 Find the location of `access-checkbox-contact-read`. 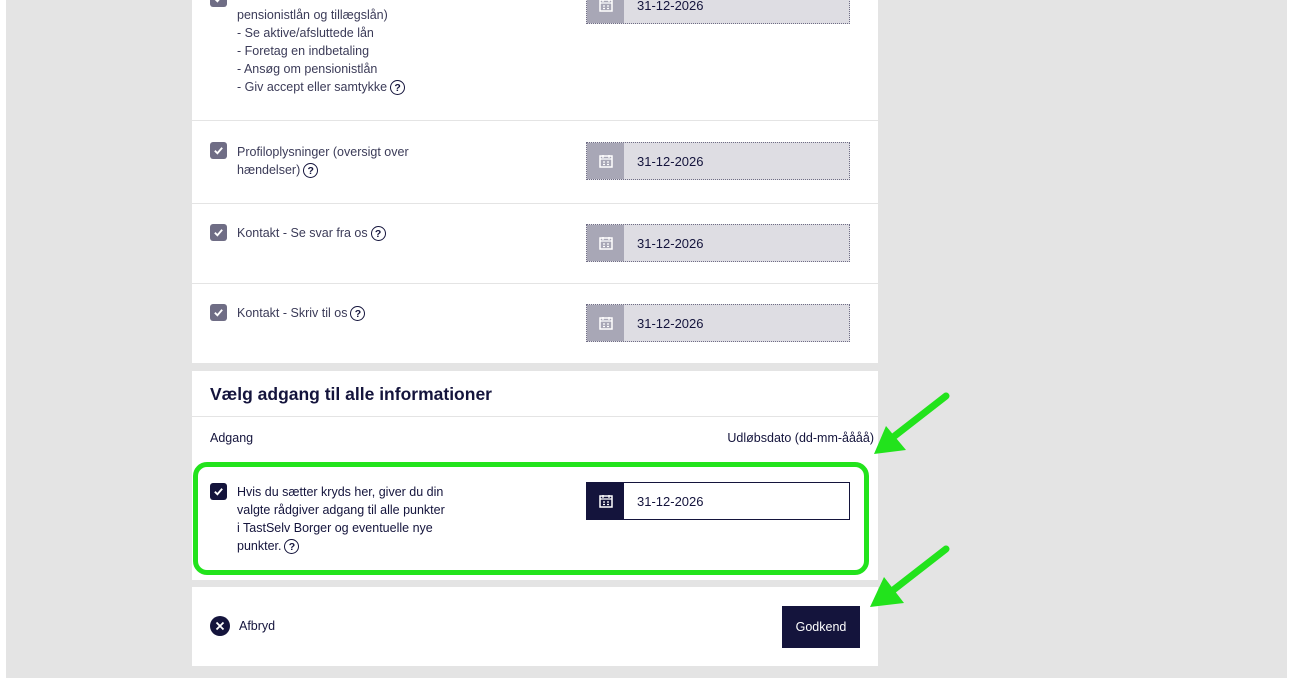

access-checkbox-contact-read is located at coordinates (218, 232).